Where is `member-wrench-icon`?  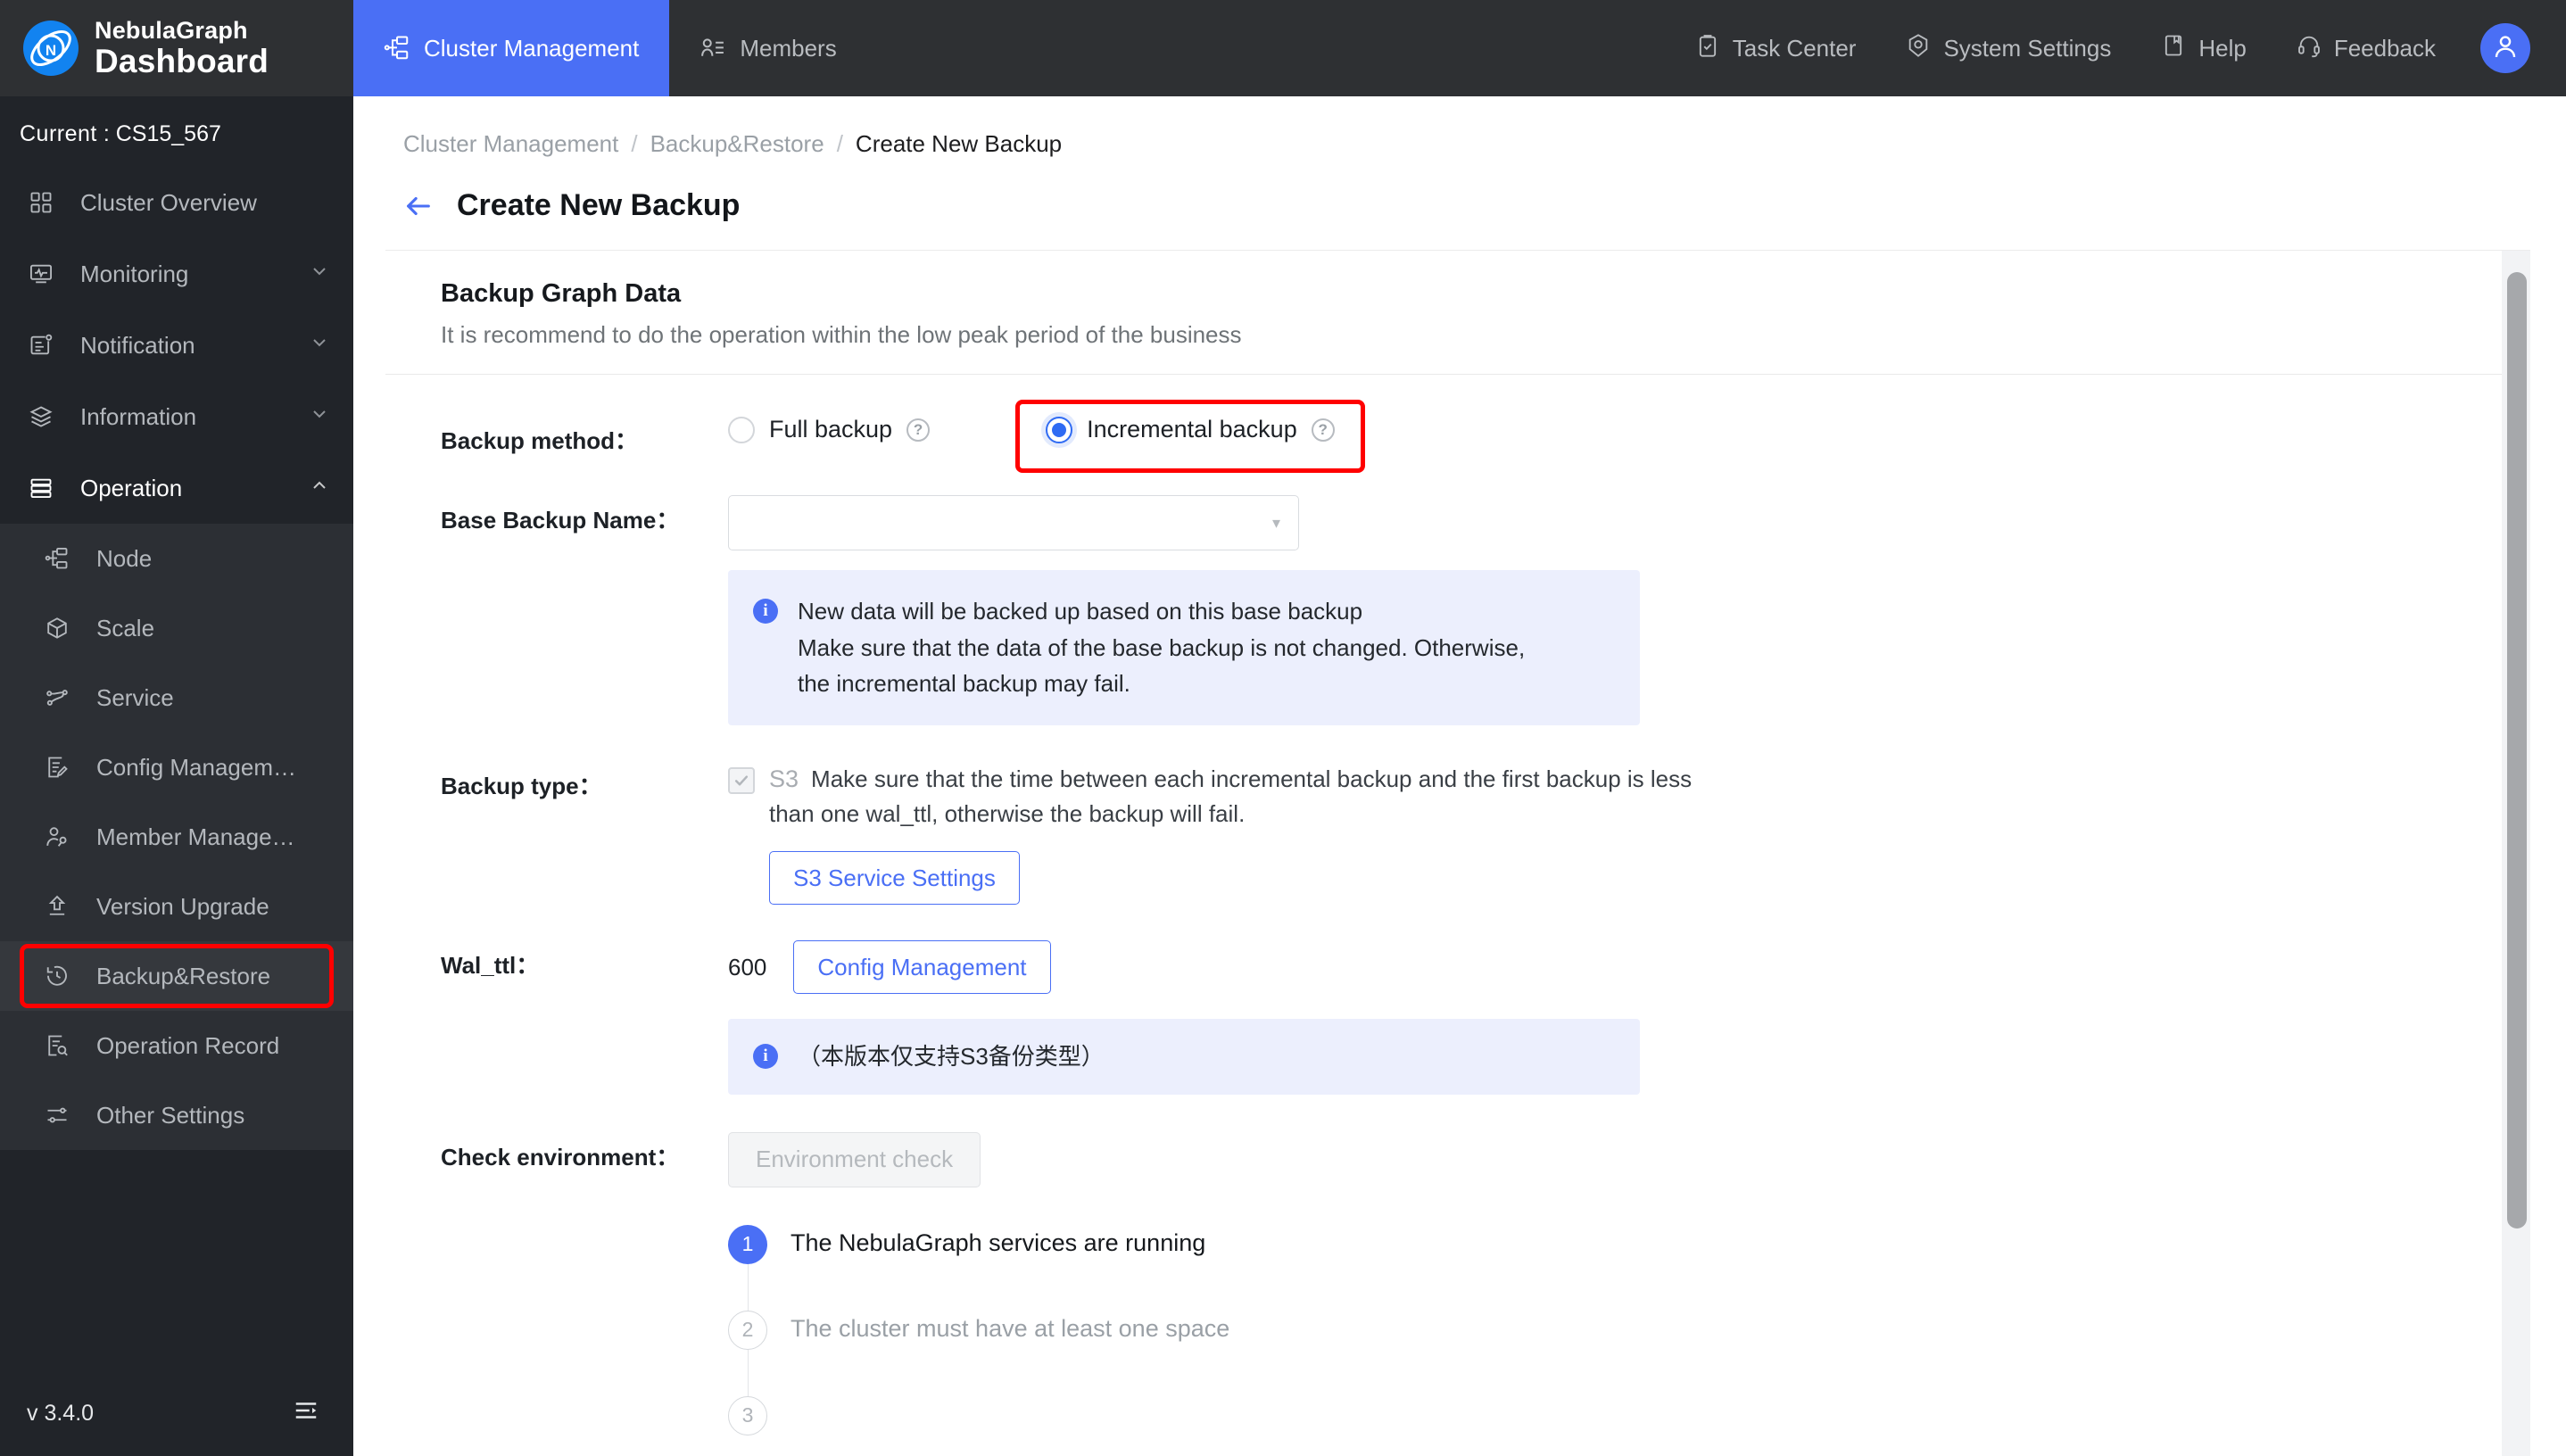
member-wrench-icon is located at coordinates (63, 837).